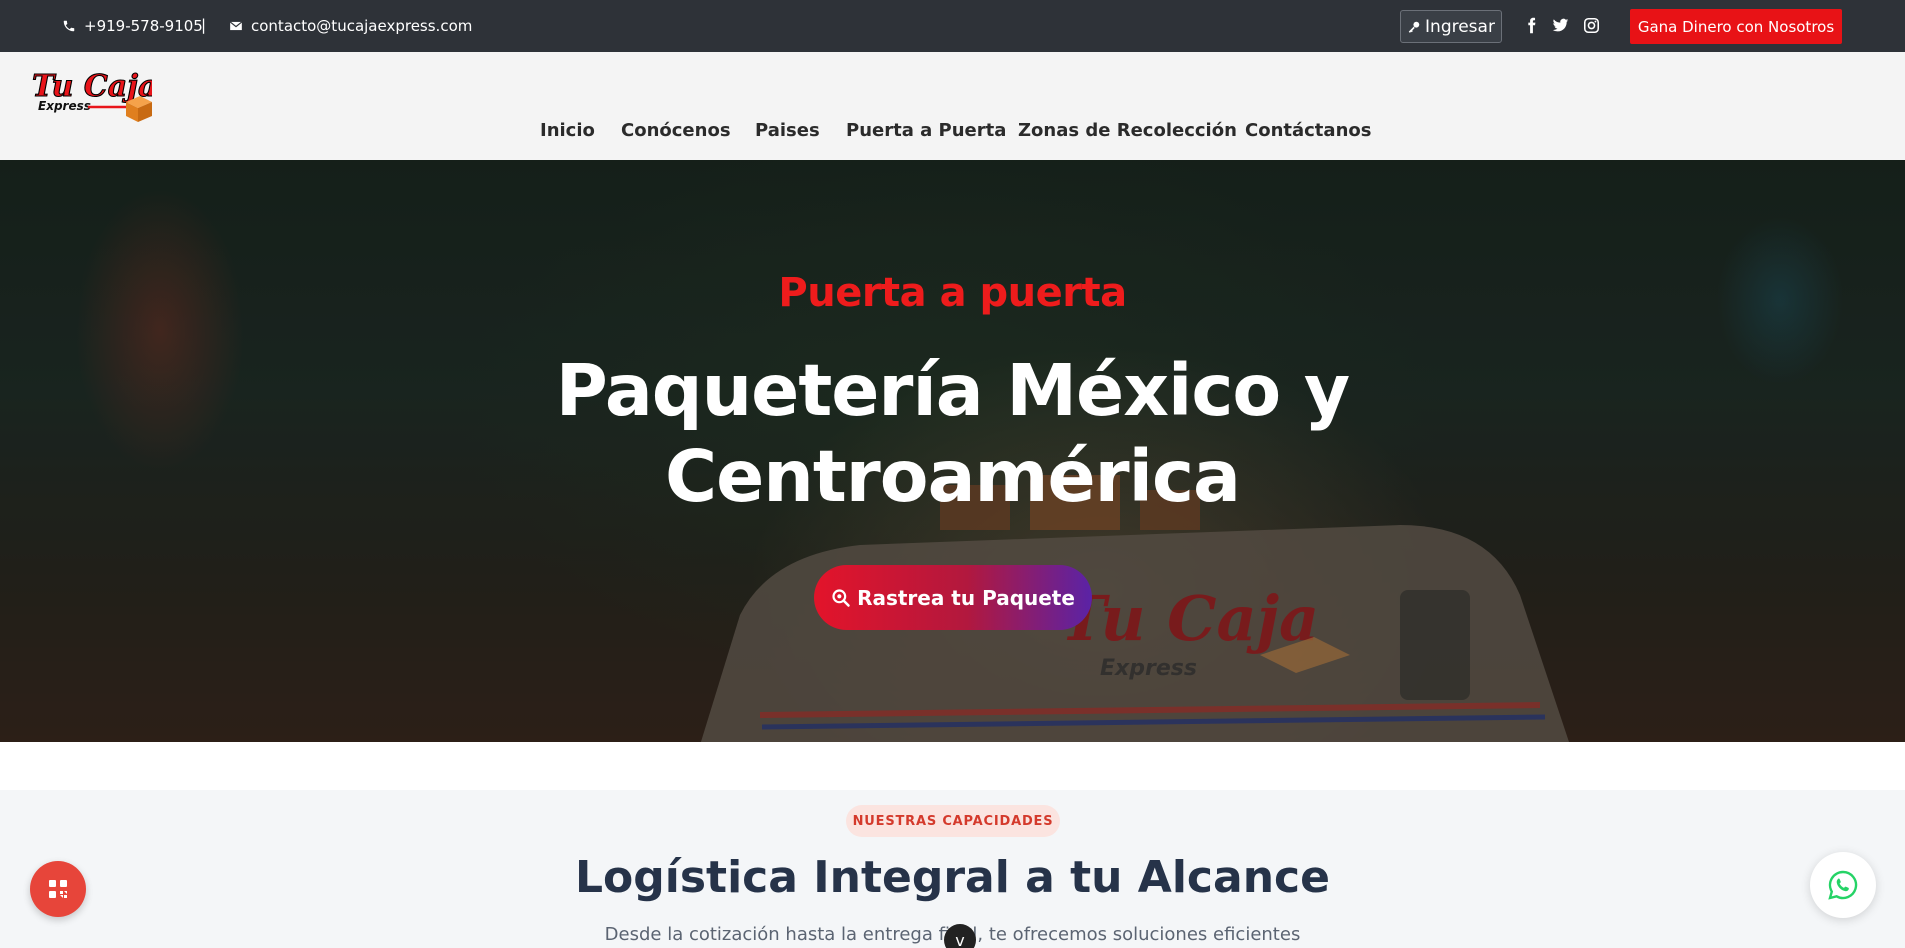 Image resolution: width=1905 pixels, height=948 pixels. What do you see at coordinates (953, 476) in the screenshot?
I see `hero-title-line-2: Centroamérica` at bounding box center [953, 476].